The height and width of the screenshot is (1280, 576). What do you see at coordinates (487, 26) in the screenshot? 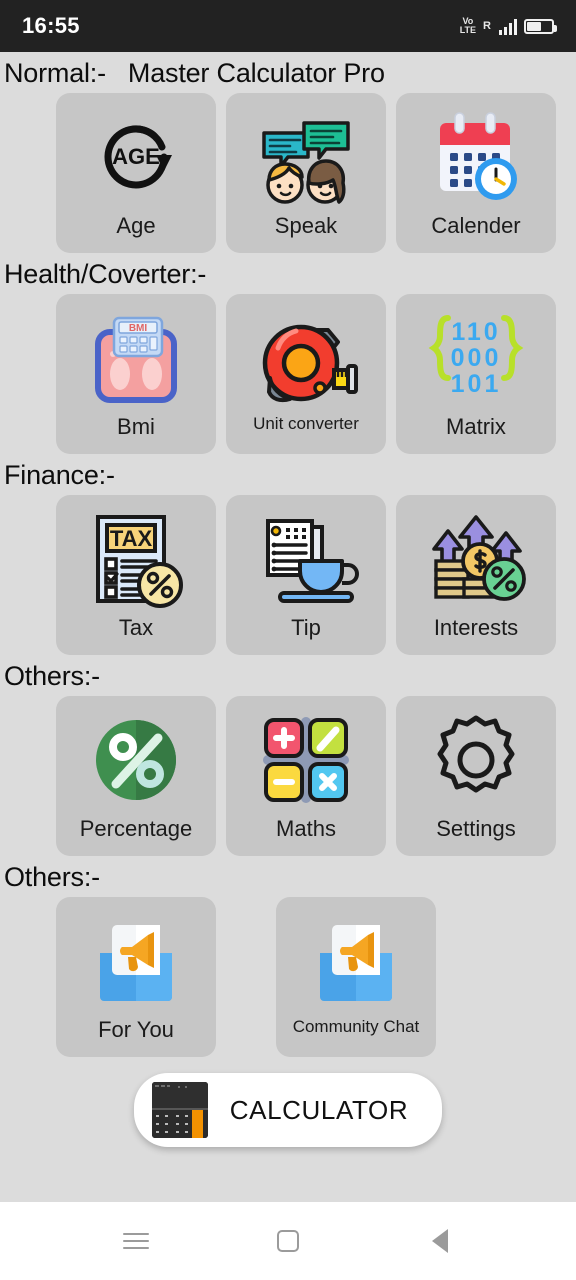
I see `roaming-icon: R` at bounding box center [487, 26].